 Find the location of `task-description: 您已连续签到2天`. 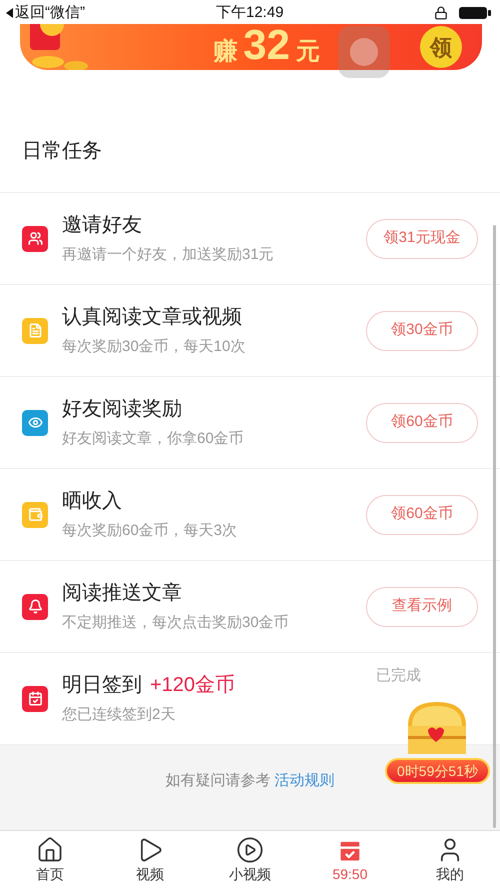

task-description: 您已连续签到2天 is located at coordinates (119, 715).